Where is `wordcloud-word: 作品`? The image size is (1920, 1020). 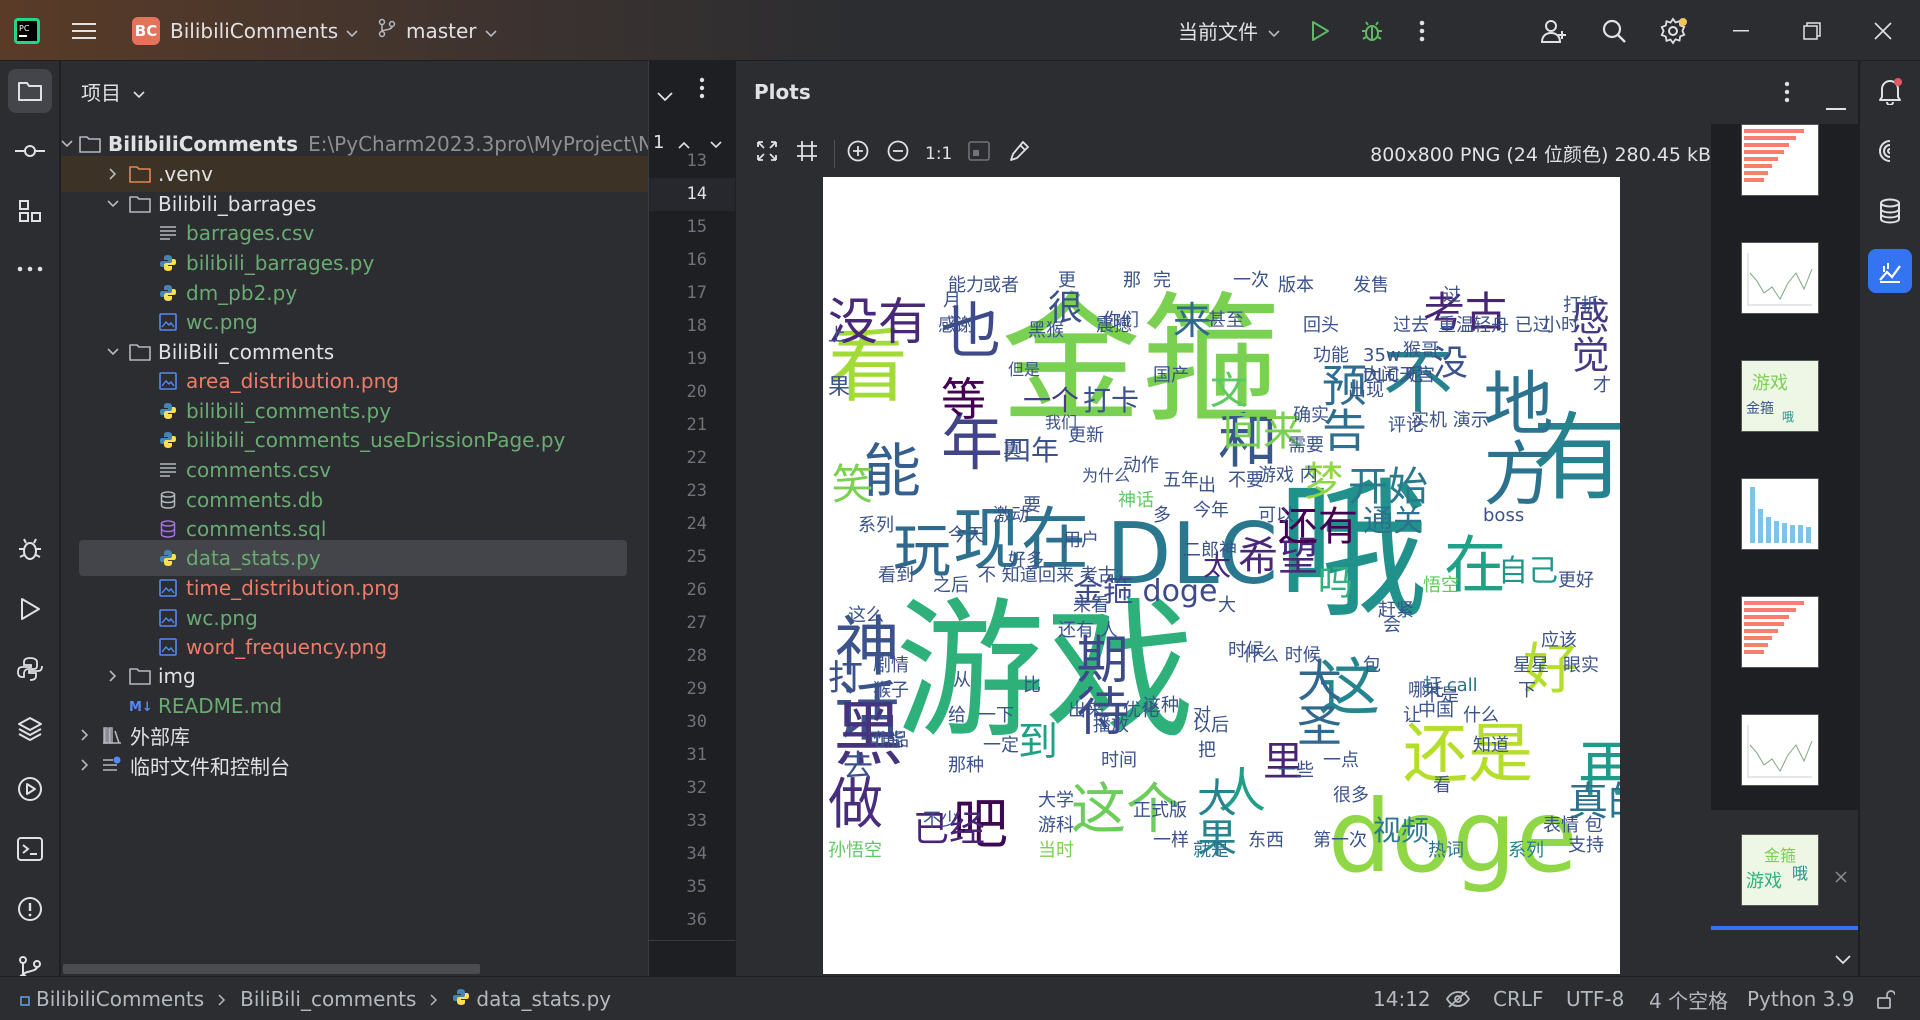 wordcloud-word: 作品 is located at coordinates (891, 740).